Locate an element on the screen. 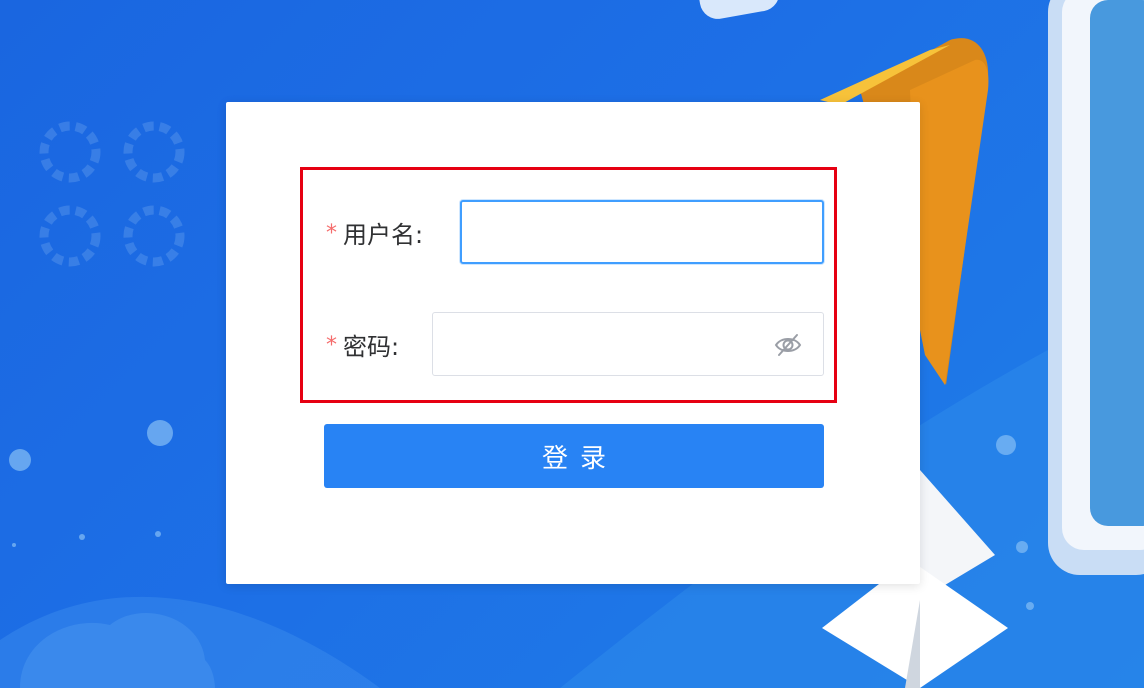 The height and width of the screenshot is (688, 1144). dotted-ring-decoration is located at coordinates (112, 194).